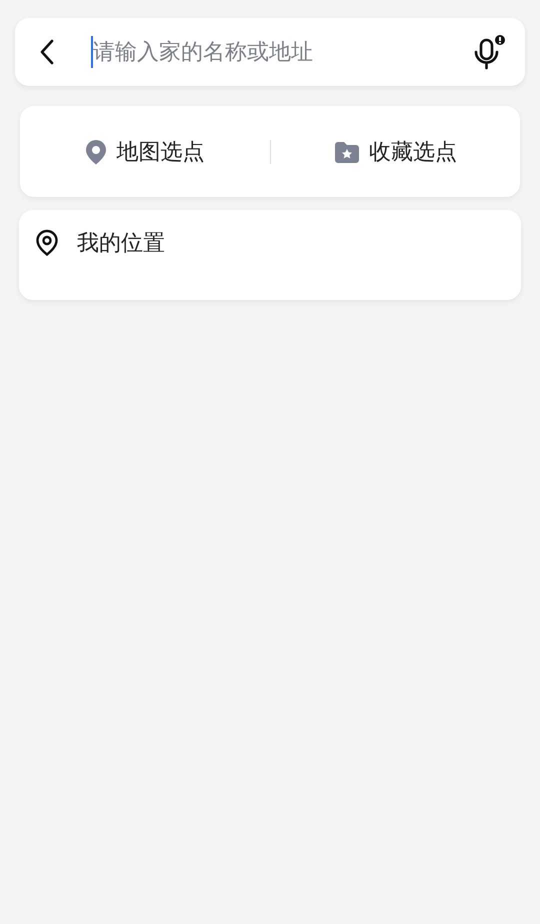 The height and width of the screenshot is (924, 540). I want to click on map-pick-button: 地图选点, so click(145, 151).